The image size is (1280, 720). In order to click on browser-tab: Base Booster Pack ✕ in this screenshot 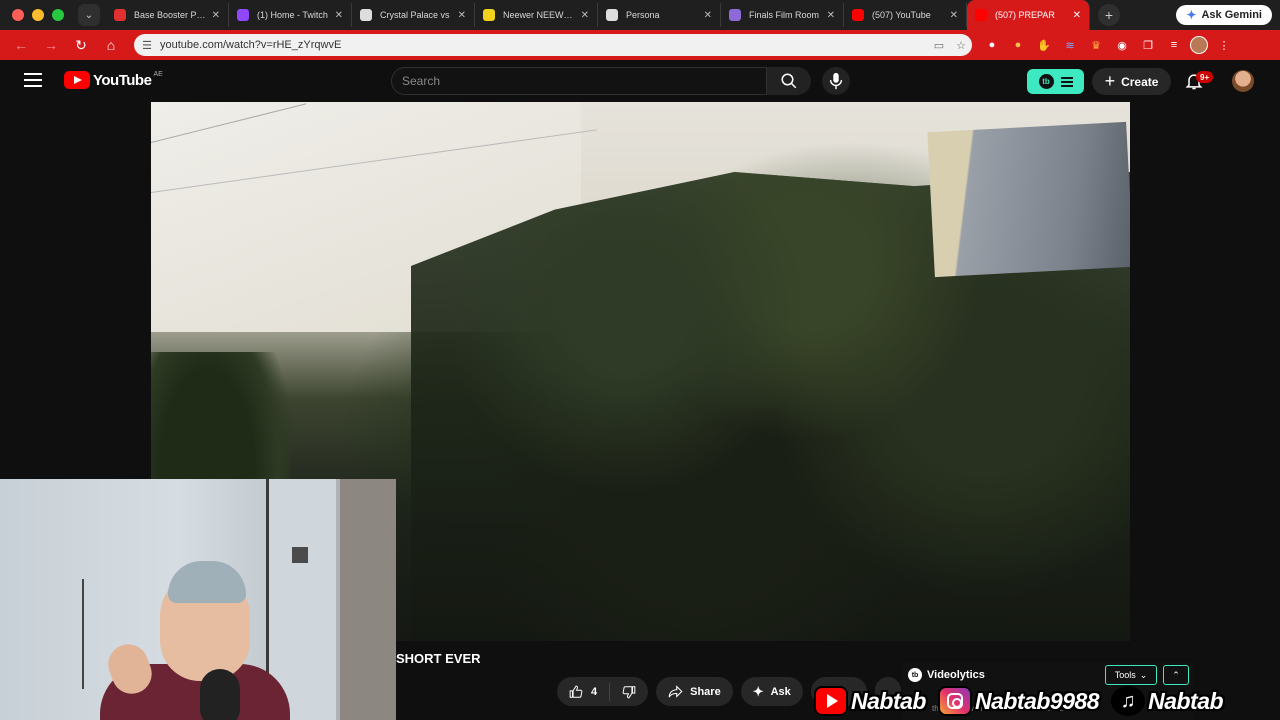, I will do `click(167, 15)`.